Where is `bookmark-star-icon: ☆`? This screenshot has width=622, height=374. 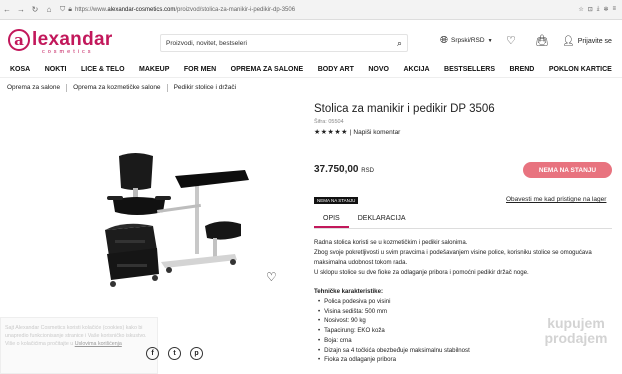
bookmark-star-icon: ☆ is located at coordinates (580, 9).